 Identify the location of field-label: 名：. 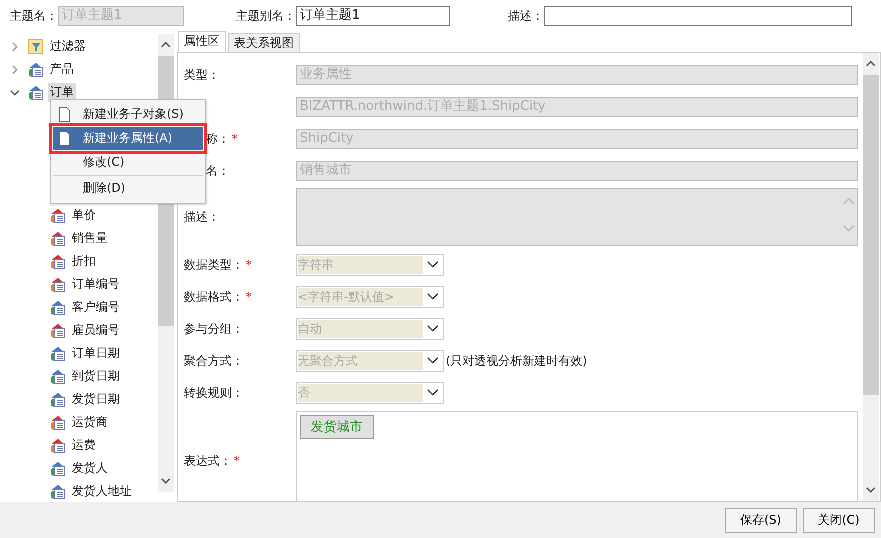
(218, 171).